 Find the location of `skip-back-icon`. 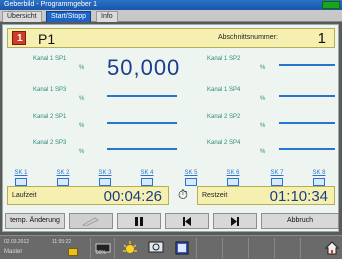

skip-back-icon is located at coordinates (187, 221).